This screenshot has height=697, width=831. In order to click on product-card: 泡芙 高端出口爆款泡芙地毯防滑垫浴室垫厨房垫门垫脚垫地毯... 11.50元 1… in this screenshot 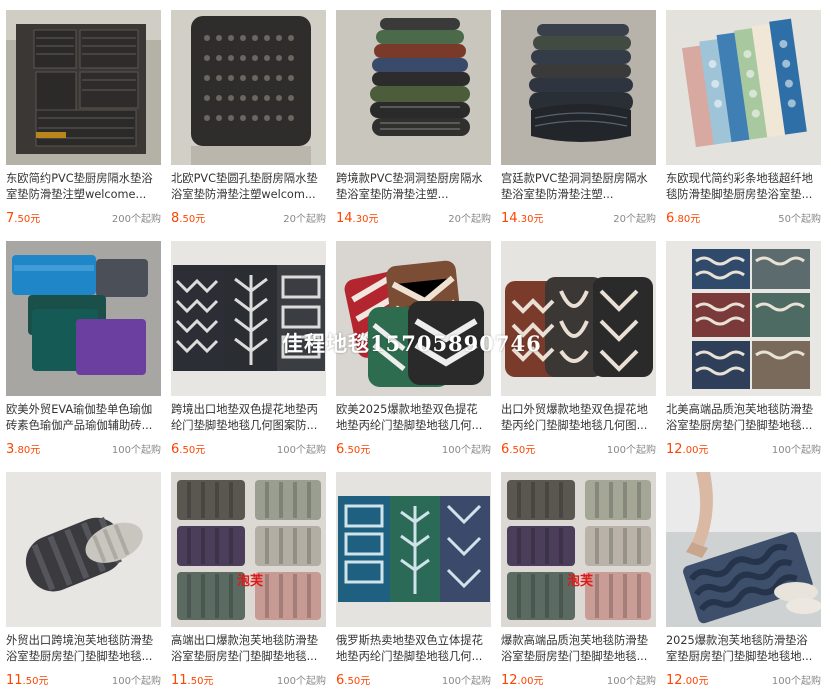, I will do `click(248, 584)`.